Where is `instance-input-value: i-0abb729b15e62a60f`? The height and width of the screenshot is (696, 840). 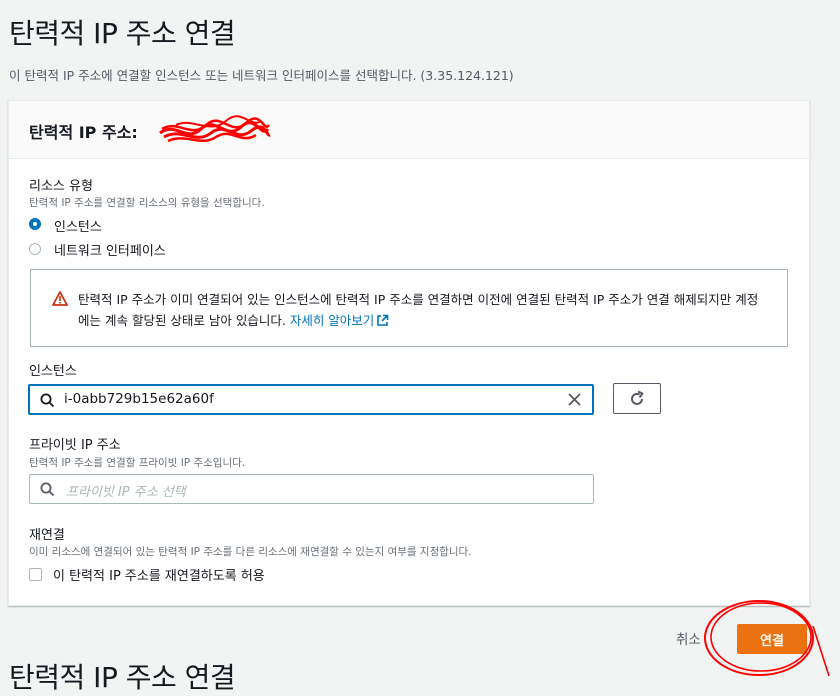 instance-input-value: i-0abb729b15e62a60f is located at coordinates (139, 399).